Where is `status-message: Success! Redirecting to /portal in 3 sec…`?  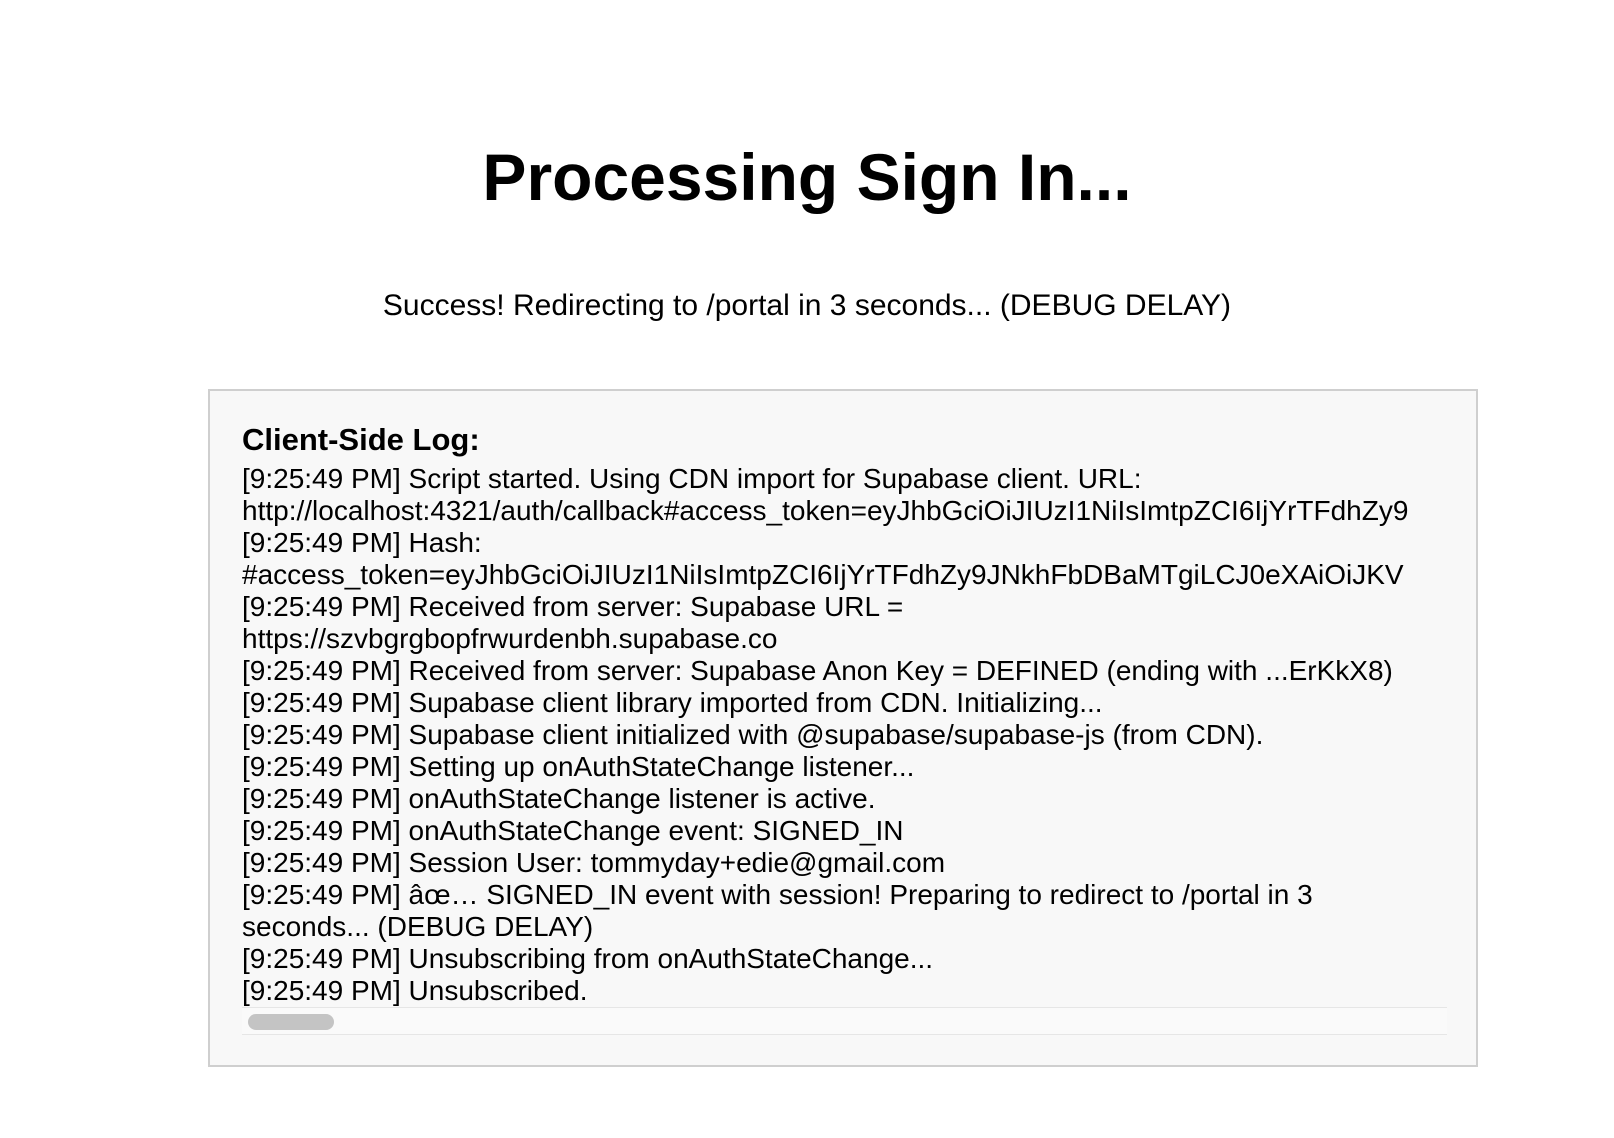 status-message: Success! Redirecting to /portal in 3 sec… is located at coordinates (807, 305).